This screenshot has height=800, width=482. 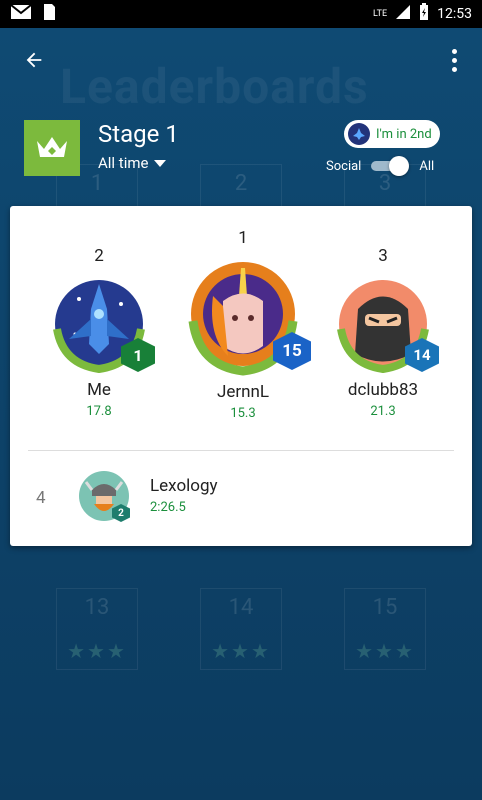 What do you see at coordinates (99, 256) in the screenshot?
I see `podium-rank: 2` at bounding box center [99, 256].